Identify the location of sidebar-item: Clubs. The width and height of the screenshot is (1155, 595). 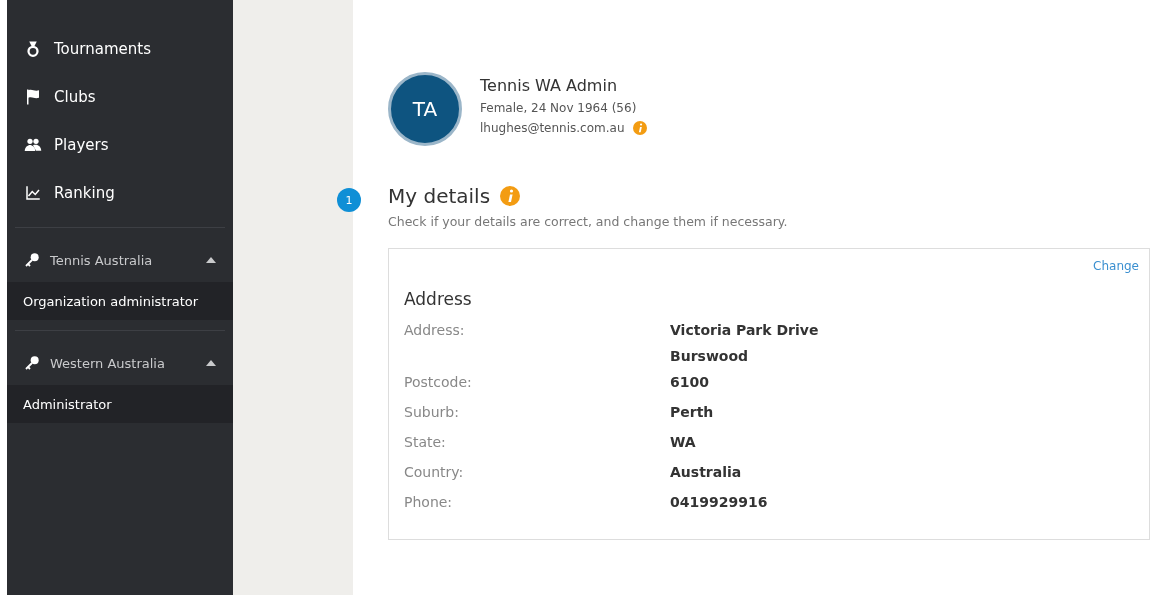
(120, 97).